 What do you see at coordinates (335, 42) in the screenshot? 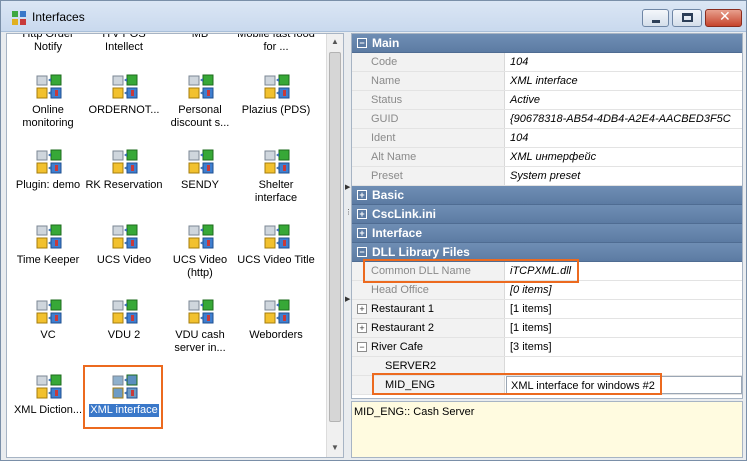
I see `scroll-up-icon: ▲` at bounding box center [335, 42].